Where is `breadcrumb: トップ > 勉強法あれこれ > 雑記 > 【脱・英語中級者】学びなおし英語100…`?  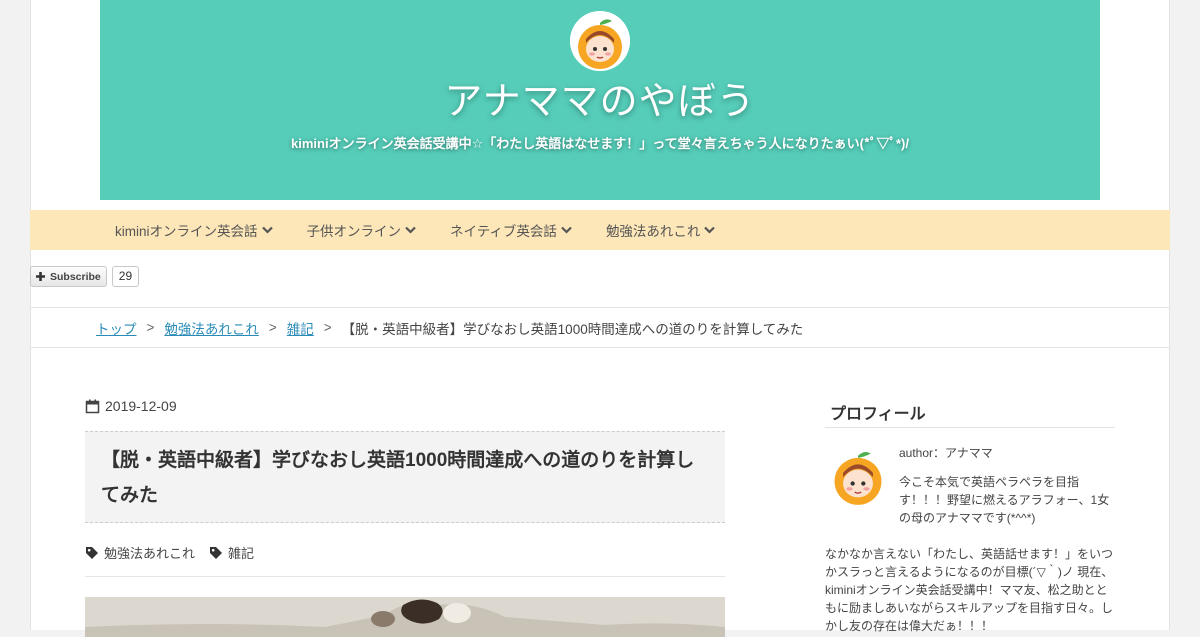
breadcrumb: トップ > 勉強法あれこれ > 雑記 > 【脱・英語中級者】学びなおし英語100… is located at coordinates (600, 327).